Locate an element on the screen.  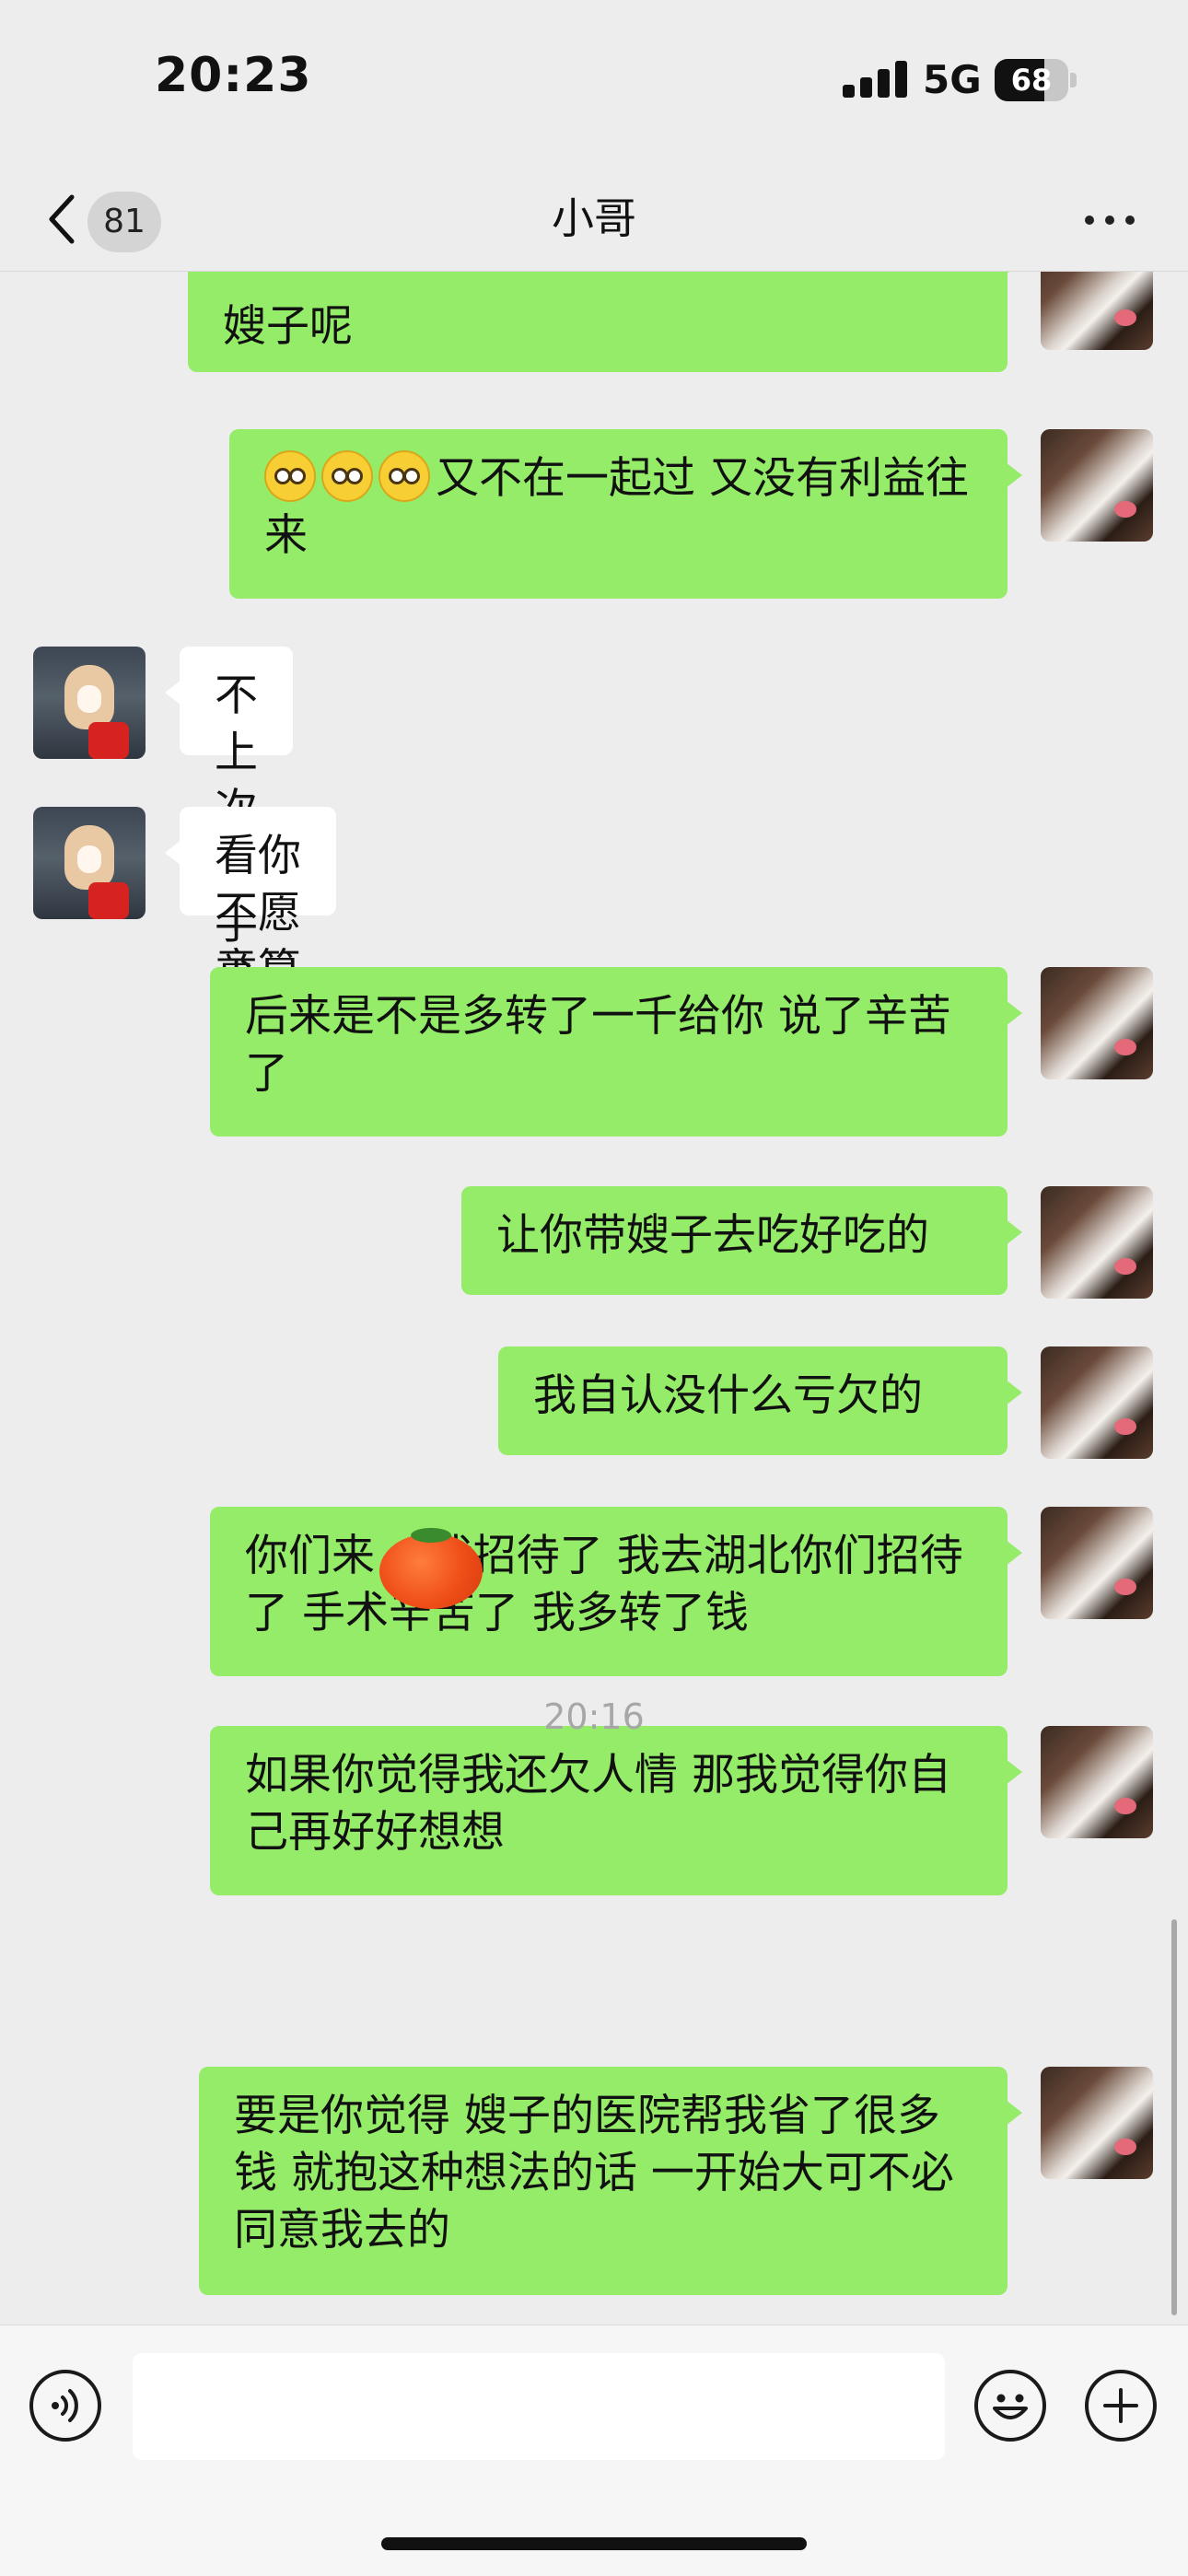
message-text: 嫂子呢 is located at coordinates (288, 326).